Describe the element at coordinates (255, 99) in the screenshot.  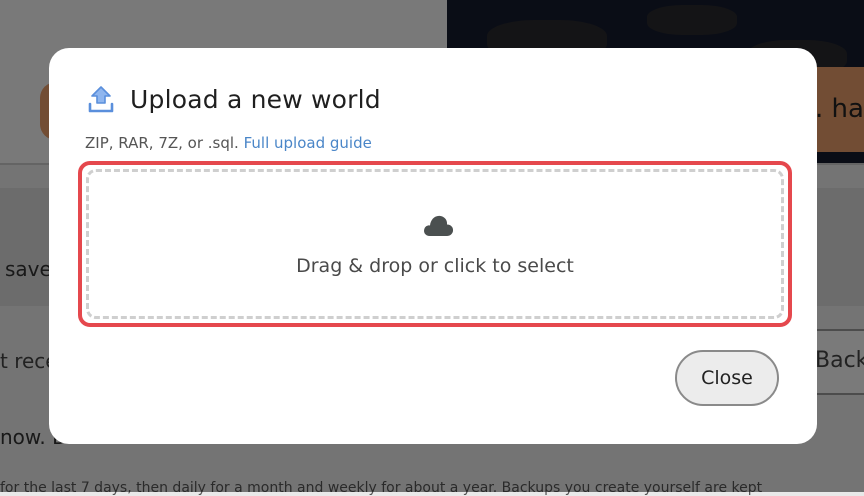
I see `dialog-title: Upload a new world` at that location.